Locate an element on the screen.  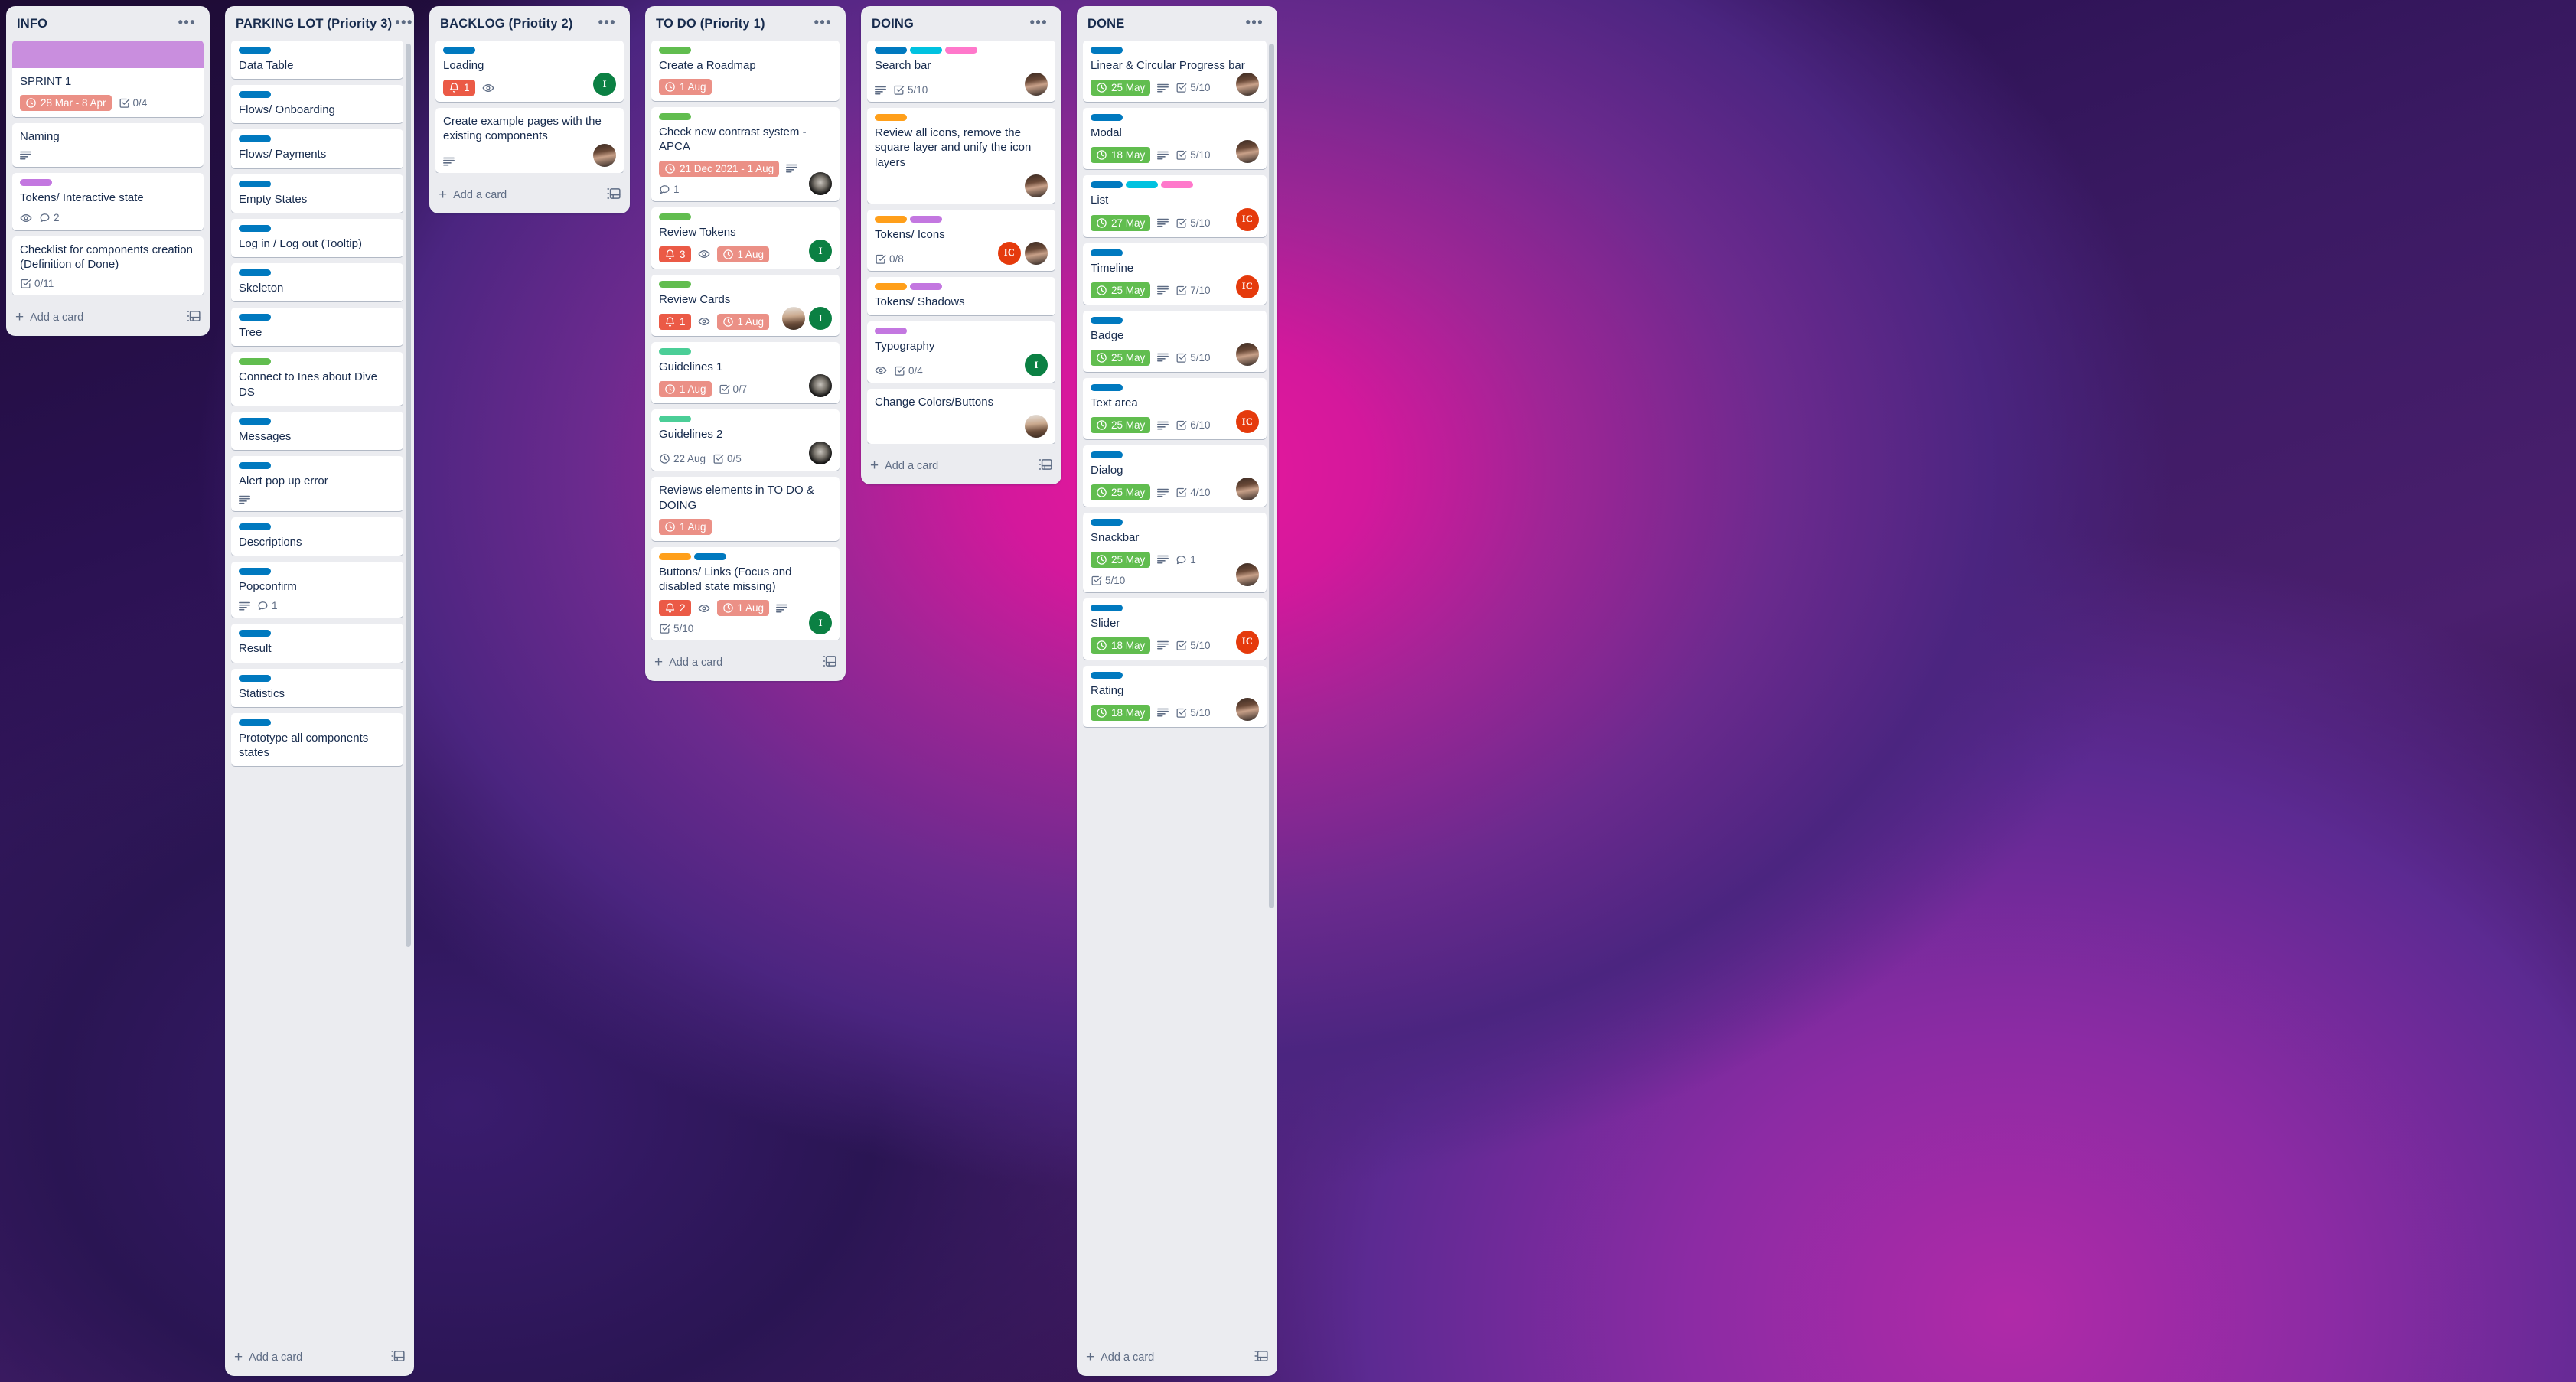
card: Timeline 25 May 7/10 IC is located at coordinates (1175, 274).